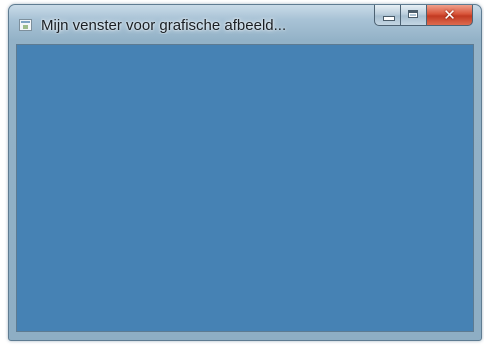  Describe the element at coordinates (25, 25) in the screenshot. I see `app-window-icon` at that location.